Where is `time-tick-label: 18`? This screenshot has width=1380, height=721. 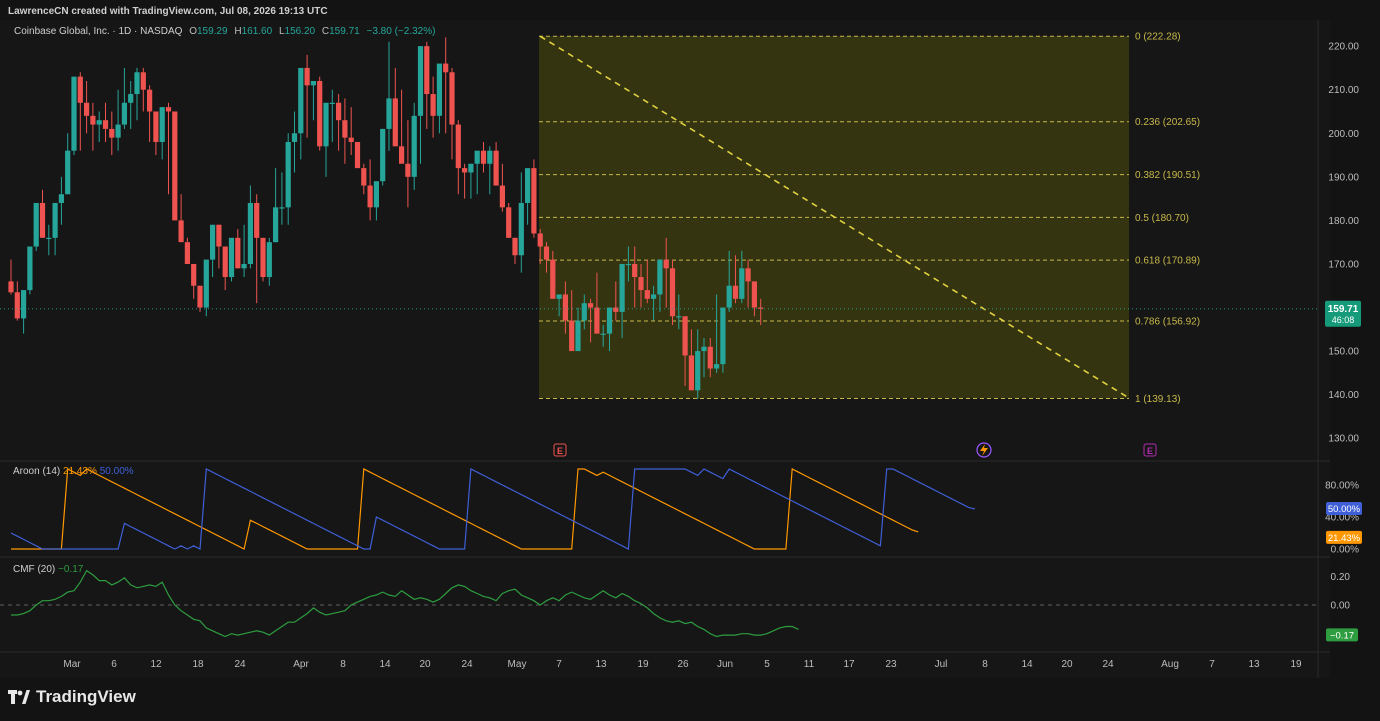
time-tick-label: 18 is located at coordinates (198, 664).